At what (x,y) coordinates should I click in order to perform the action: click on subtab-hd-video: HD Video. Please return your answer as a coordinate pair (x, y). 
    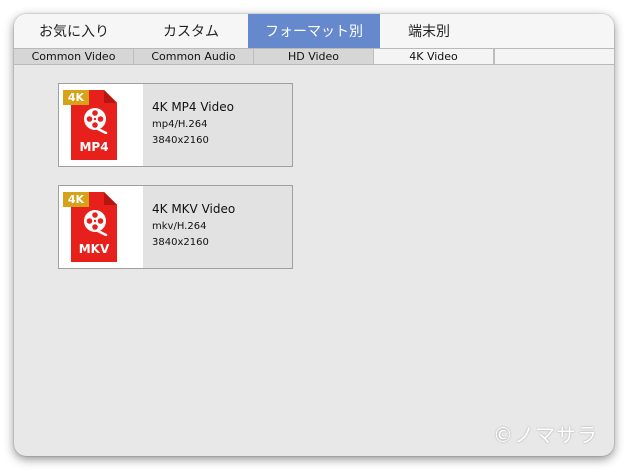
    Looking at the image, I should click on (314, 56).